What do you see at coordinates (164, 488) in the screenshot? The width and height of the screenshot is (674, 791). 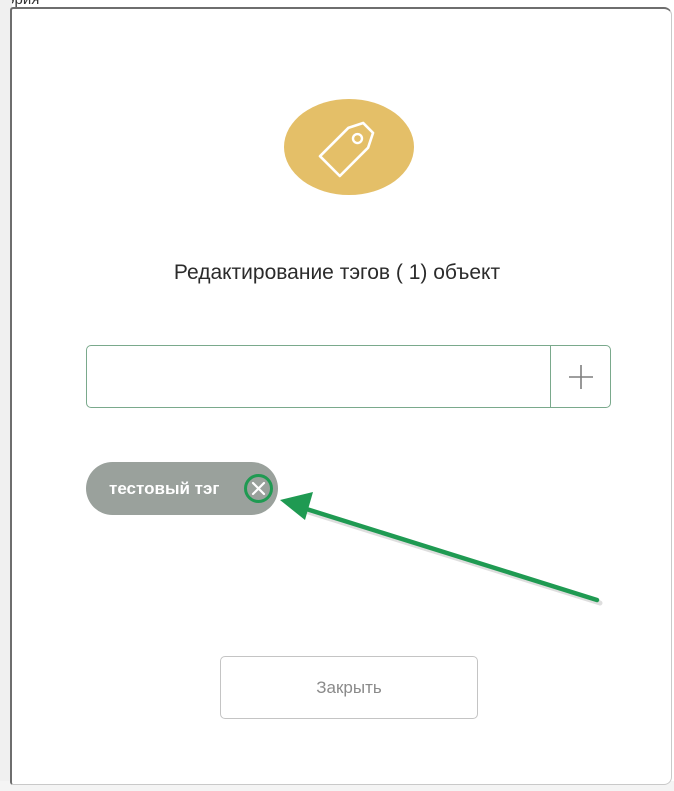 I see `tag-chip-label: тестовый тэг` at bounding box center [164, 488].